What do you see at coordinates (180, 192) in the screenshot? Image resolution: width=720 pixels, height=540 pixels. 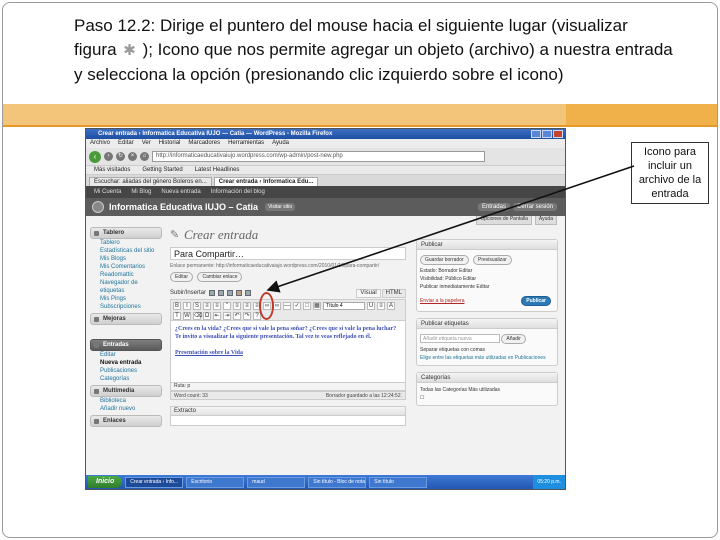 I see `admin-new-post: Nueva entrada` at bounding box center [180, 192].